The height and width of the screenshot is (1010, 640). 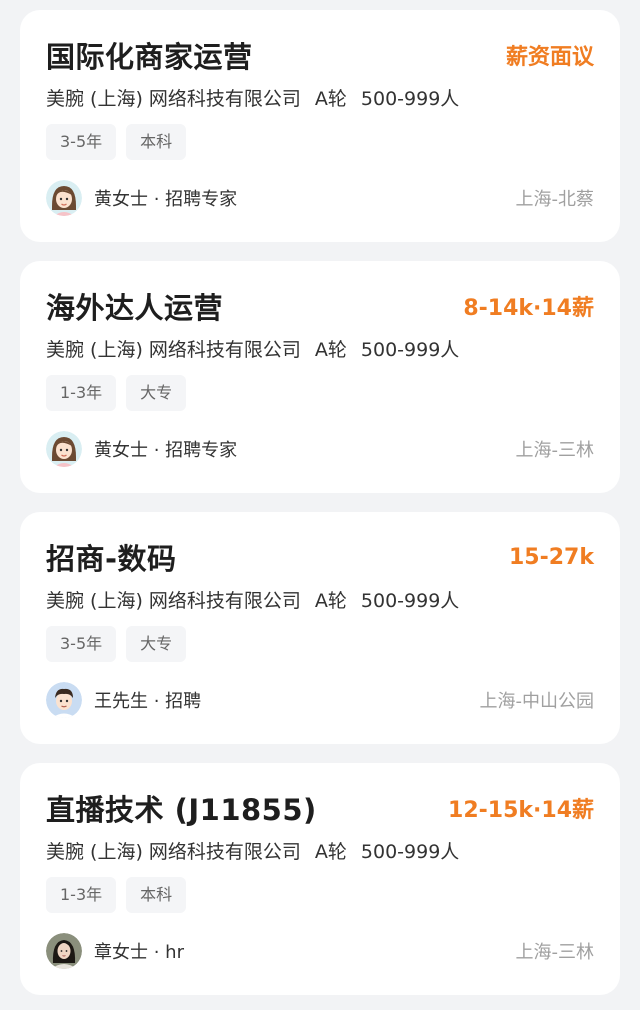 I want to click on salary: 15-27k, so click(x=551, y=557).